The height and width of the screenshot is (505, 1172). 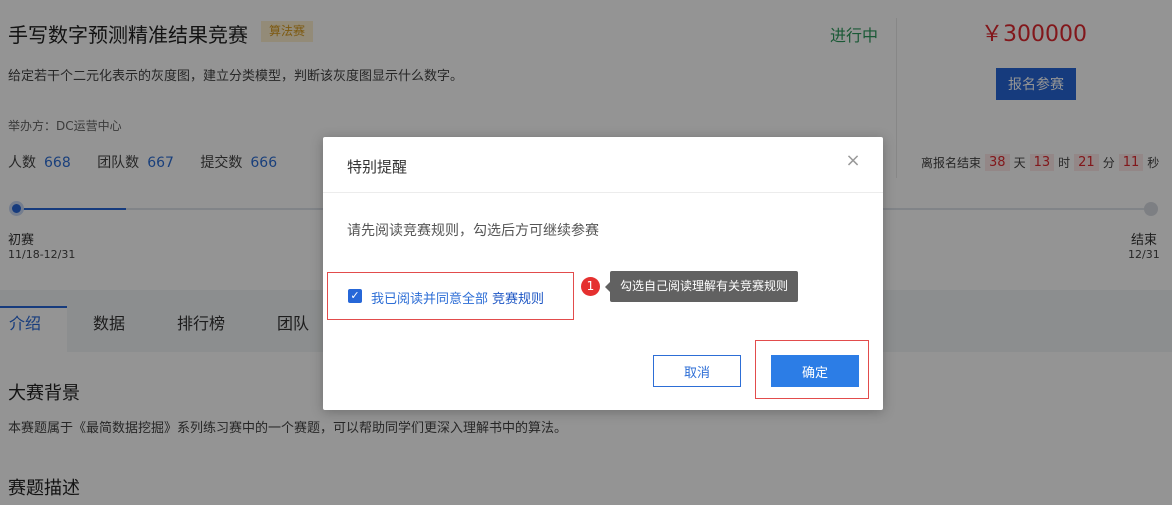 I want to click on rules-link: 竞赛规则, so click(x=518, y=299).